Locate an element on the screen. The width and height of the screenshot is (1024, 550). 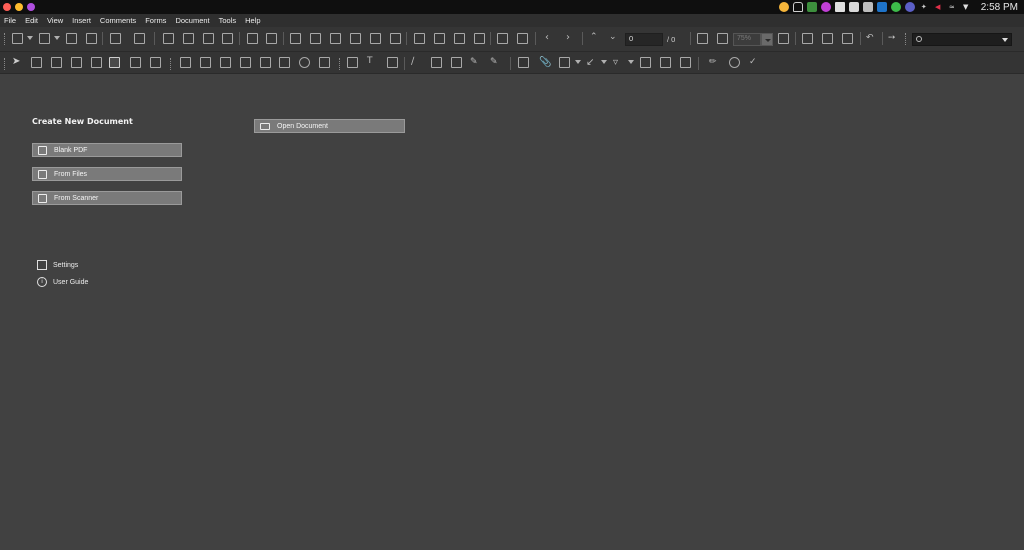
fit-width-icon is located at coordinates (722, 38).